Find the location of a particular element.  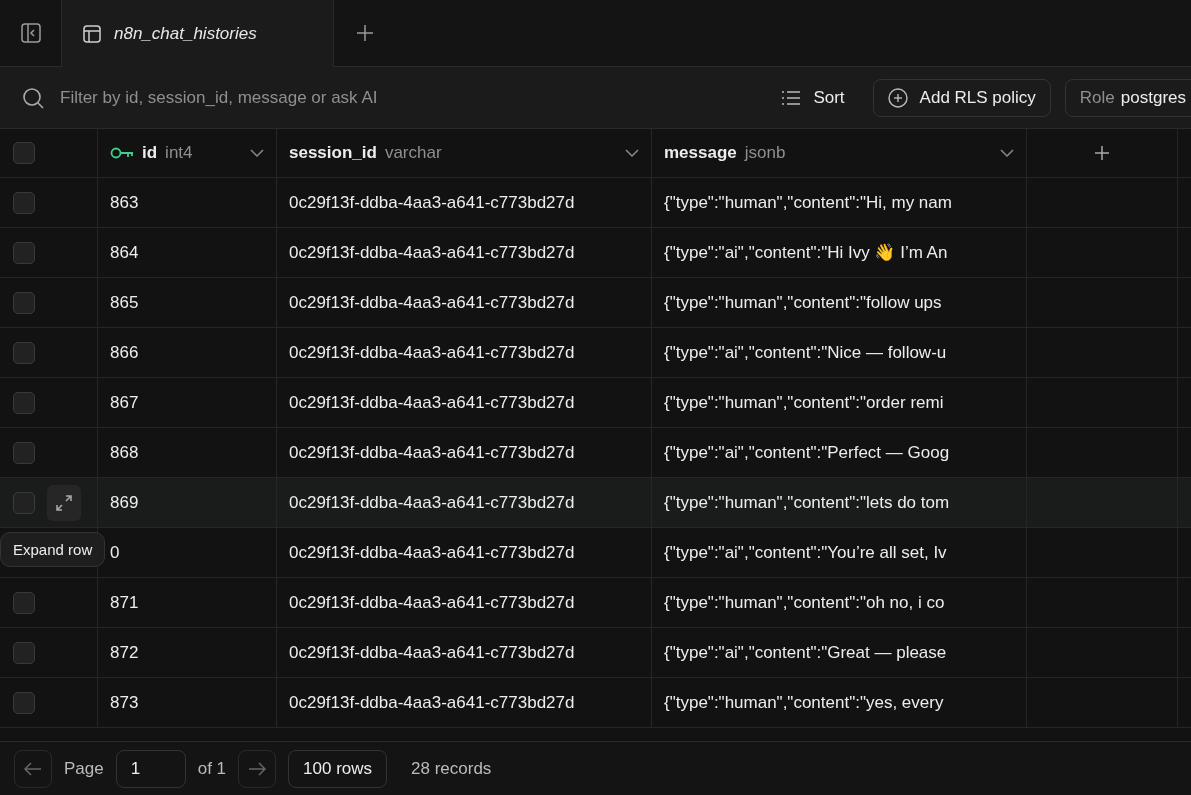

next-page-button is located at coordinates (257, 768).